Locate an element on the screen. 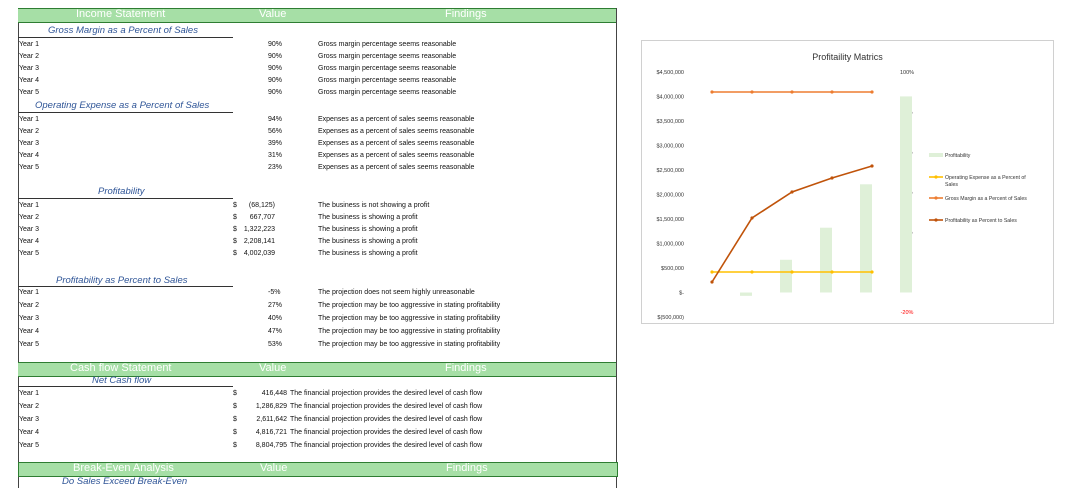 The image size is (1069, 488). header-col-break-even: Break-Even Analysis is located at coordinates (123, 468).